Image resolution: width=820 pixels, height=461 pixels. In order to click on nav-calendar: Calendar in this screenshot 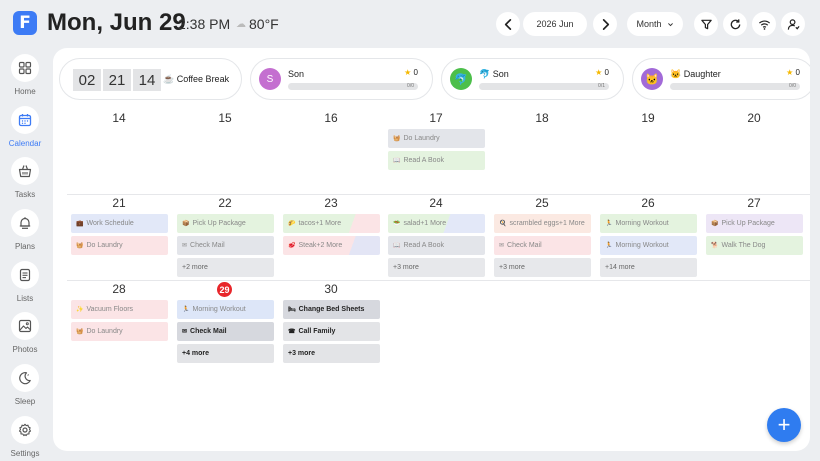, I will do `click(25, 127)`.